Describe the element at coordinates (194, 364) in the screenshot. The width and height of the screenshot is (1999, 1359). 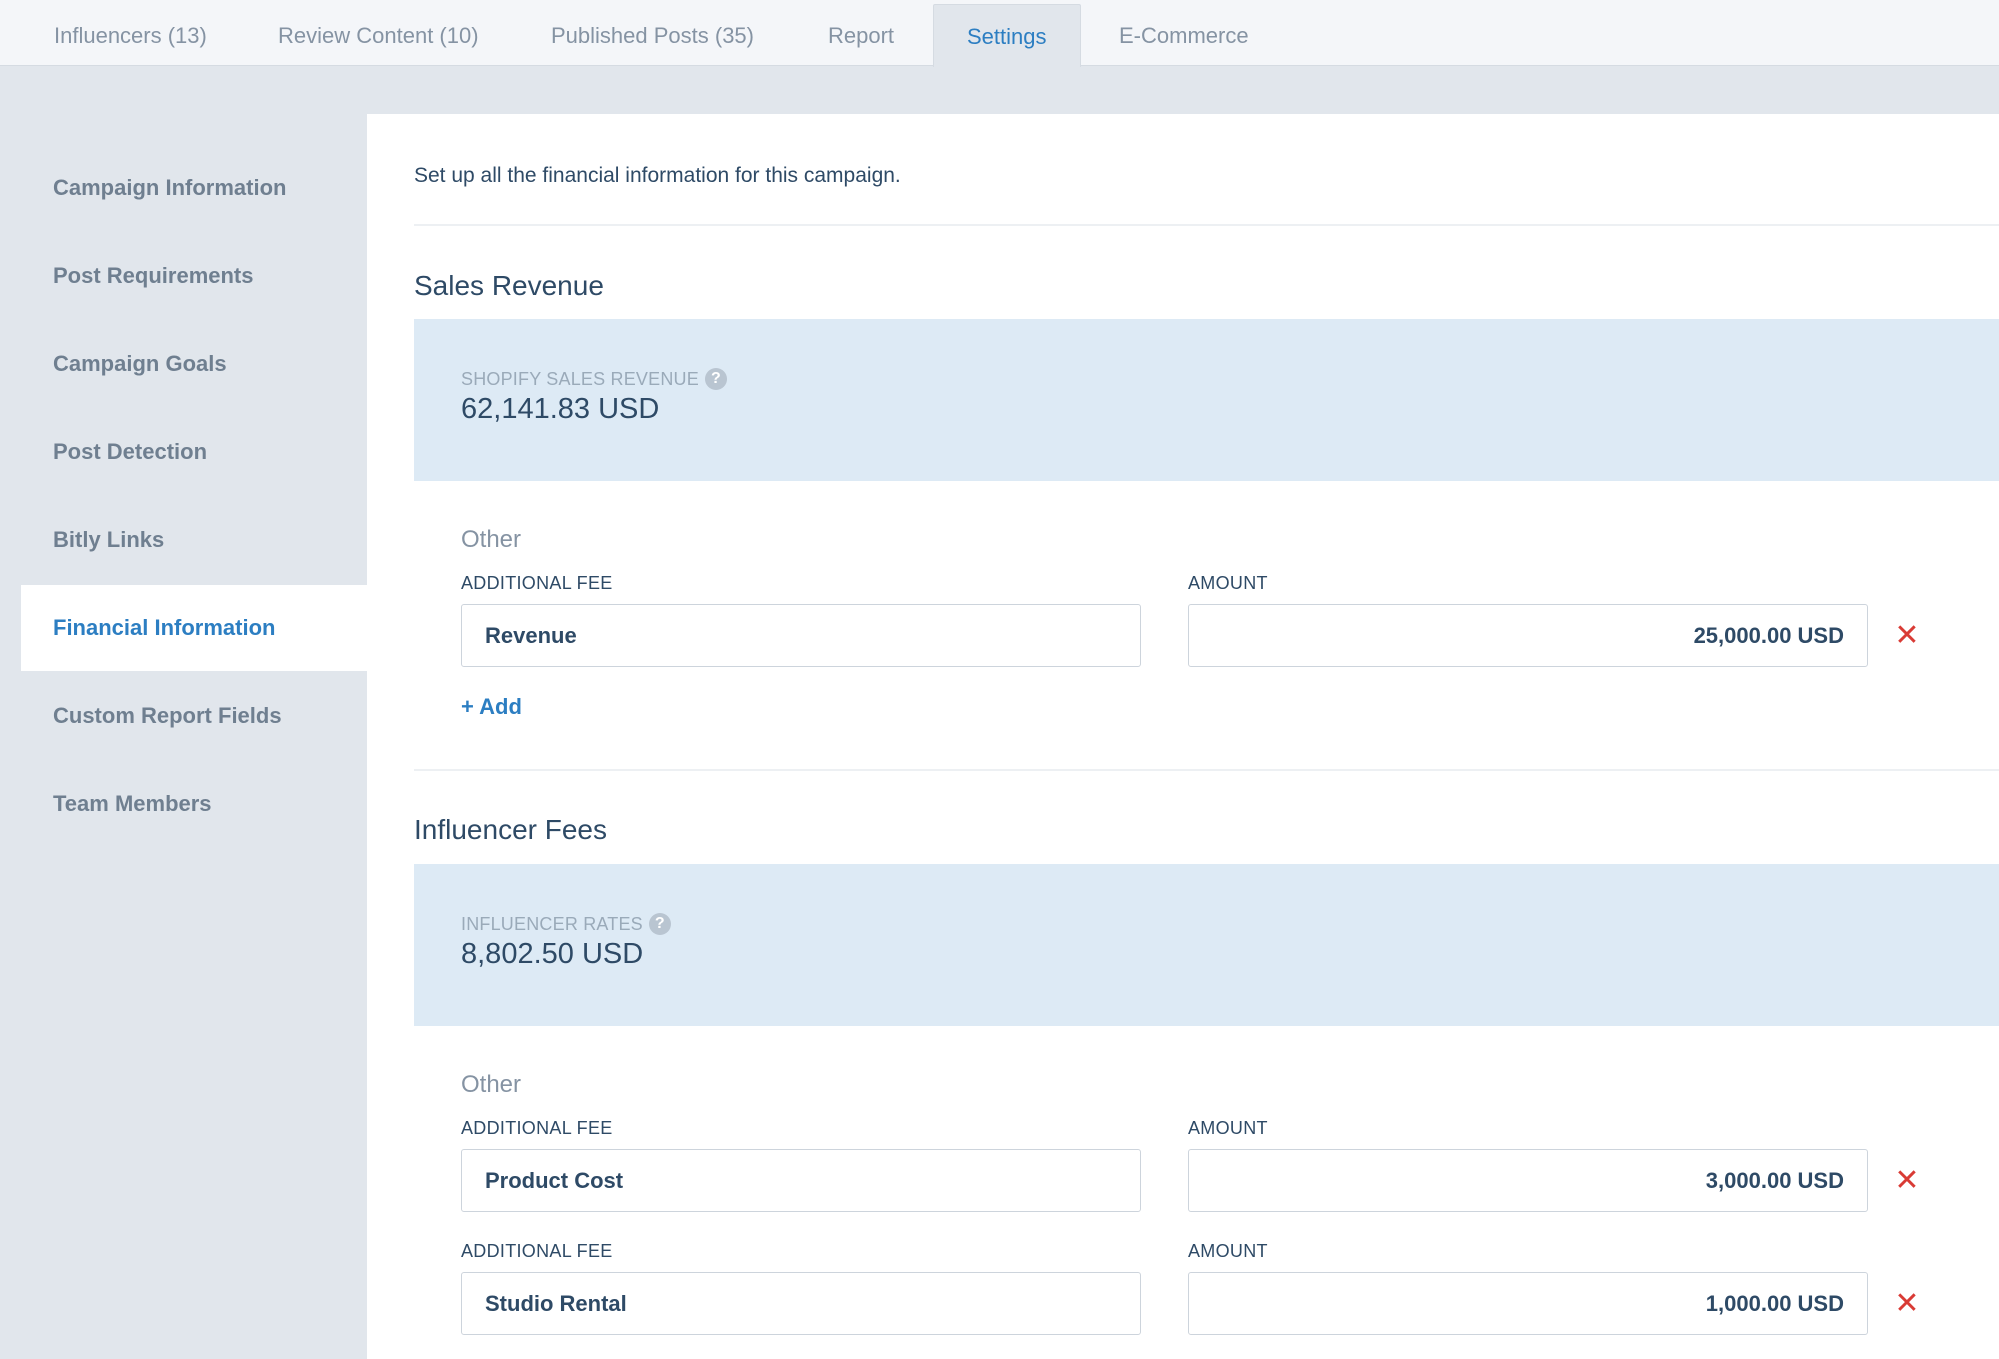
I see `sidebar-item-campaign-goals: Campaign Goals` at that location.